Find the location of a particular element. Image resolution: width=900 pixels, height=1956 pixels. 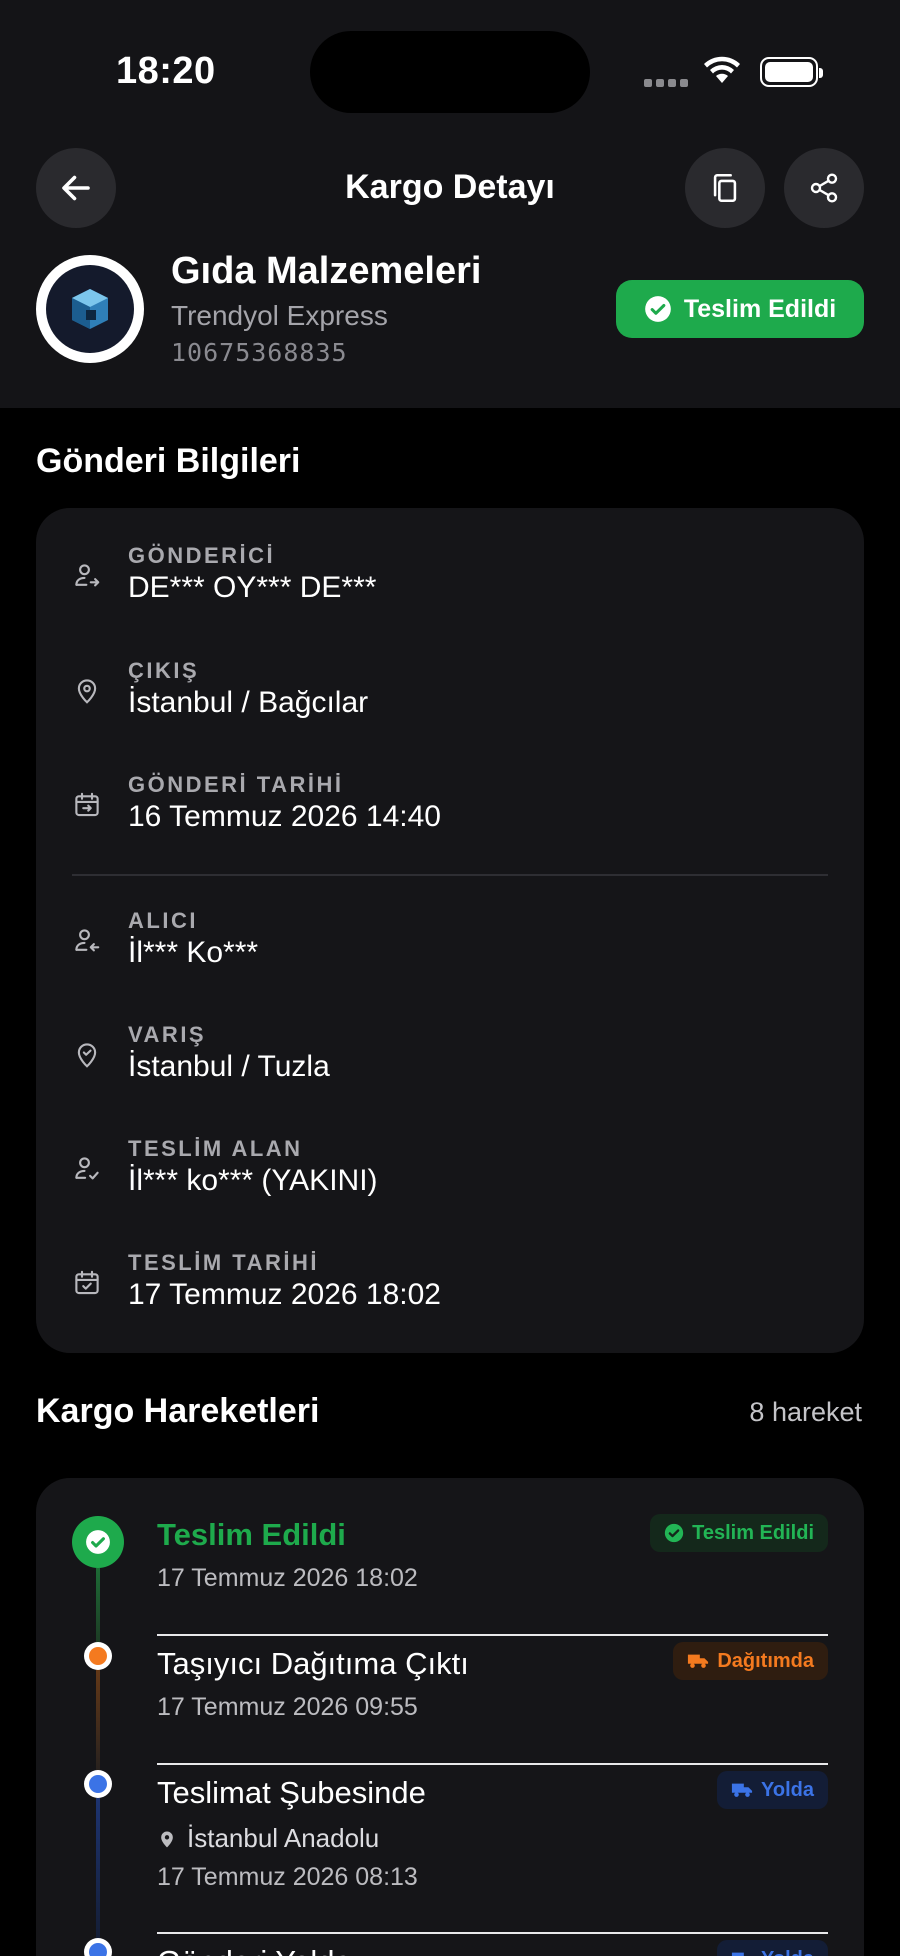

info-label: TESLİM TARİHİ is located at coordinates (223, 1262).